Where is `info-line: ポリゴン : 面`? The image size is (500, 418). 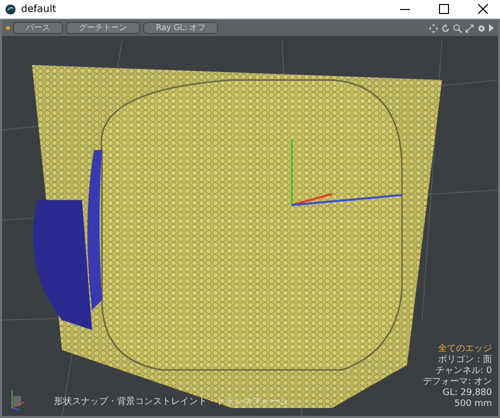
info-line: ポリゴン : 面 is located at coordinates (465, 360).